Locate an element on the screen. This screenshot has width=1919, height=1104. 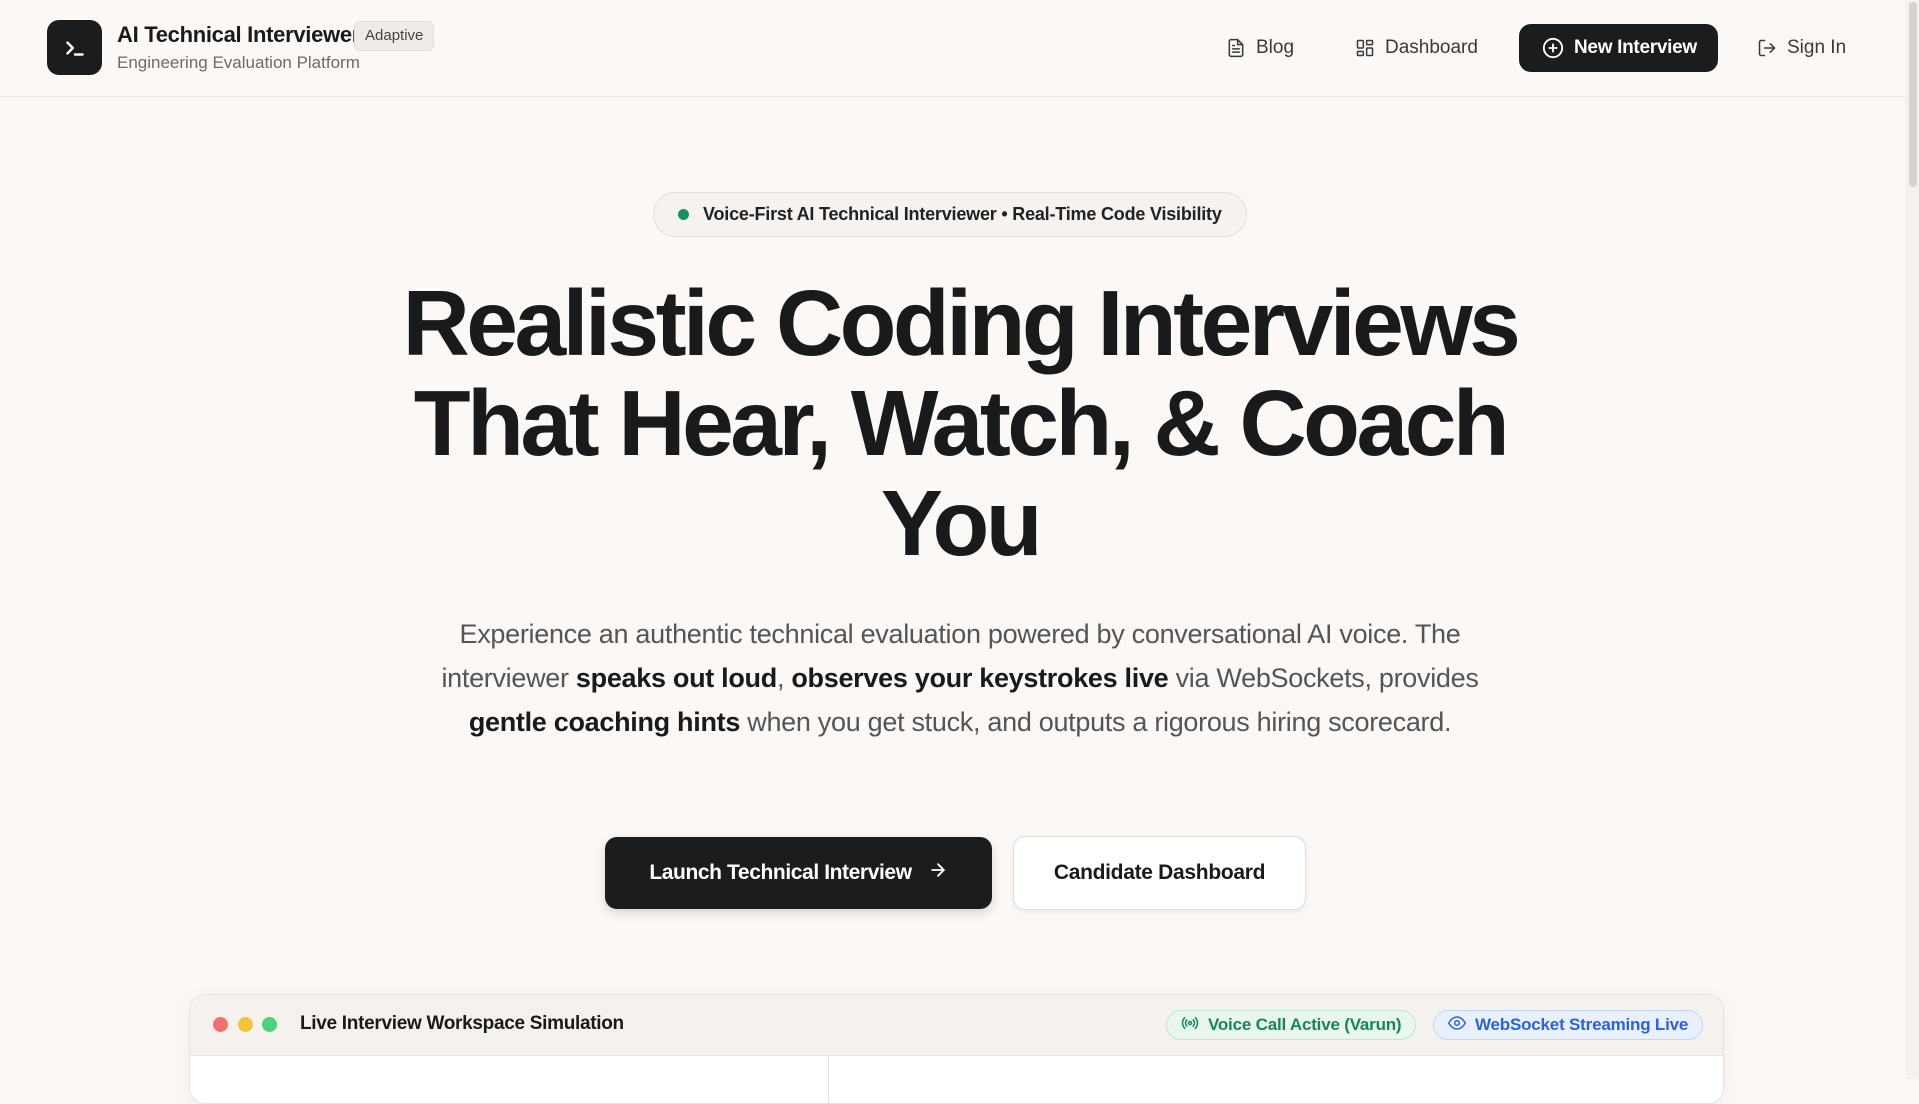
nav-blog-link: Blog is located at coordinates (1260, 48).